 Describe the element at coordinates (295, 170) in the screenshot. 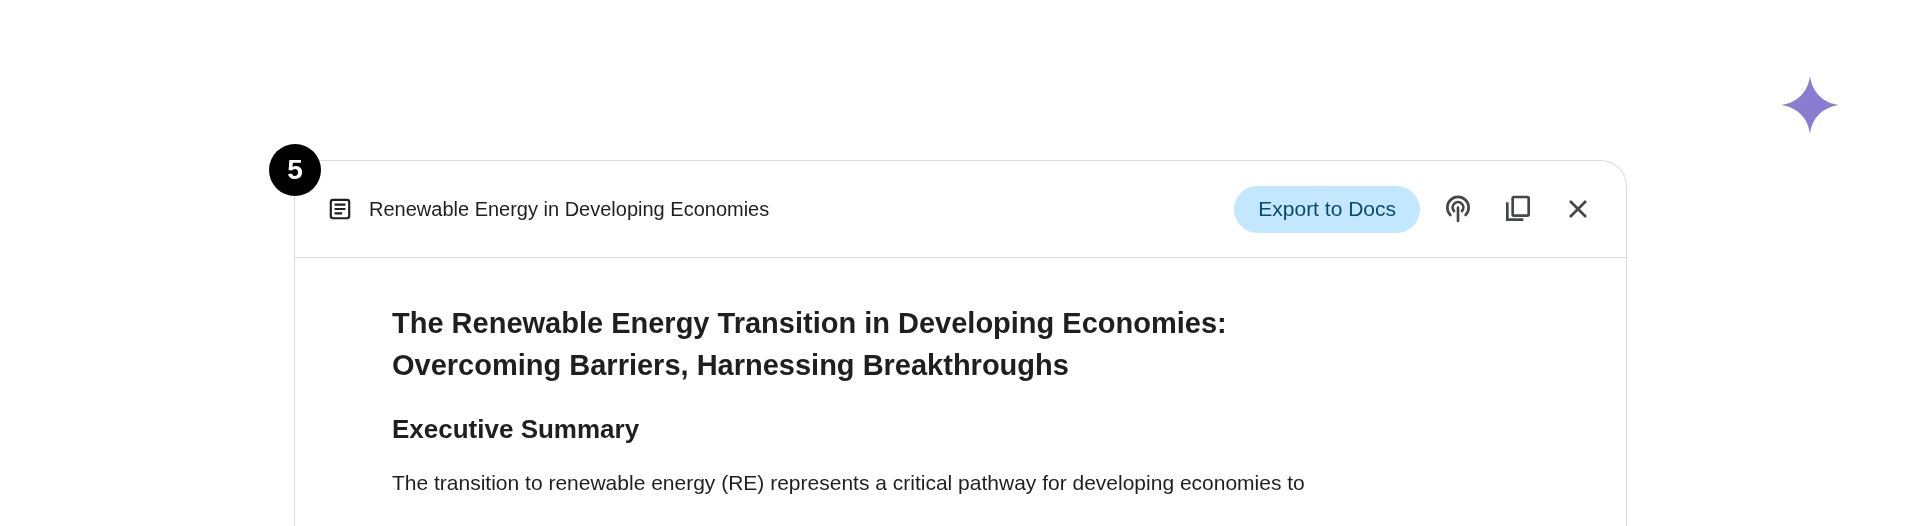

I see `step-number: 5` at that location.